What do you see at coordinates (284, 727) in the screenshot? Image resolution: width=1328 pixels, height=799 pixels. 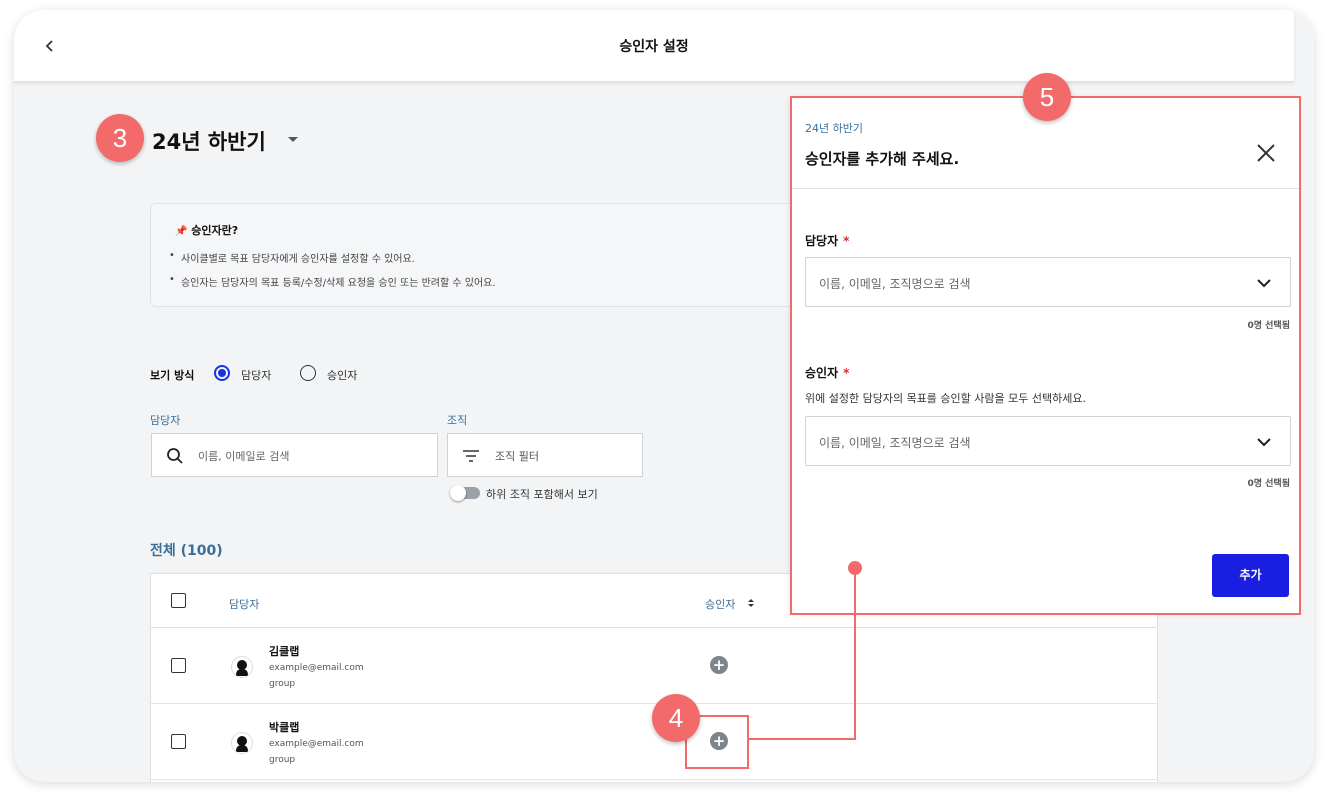 I see `row-name: 박클랩` at bounding box center [284, 727].